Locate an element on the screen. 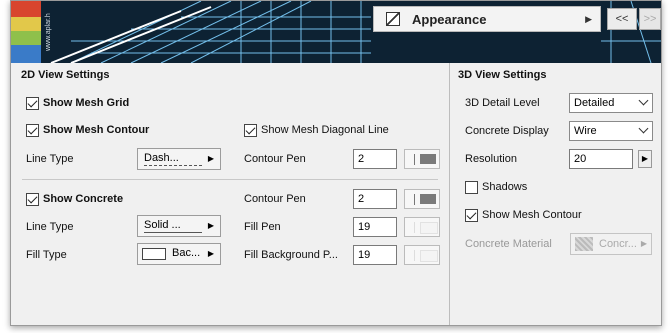 The width and height of the screenshot is (672, 333). expand-arrow-icon: ▶ is located at coordinates (588, 19).